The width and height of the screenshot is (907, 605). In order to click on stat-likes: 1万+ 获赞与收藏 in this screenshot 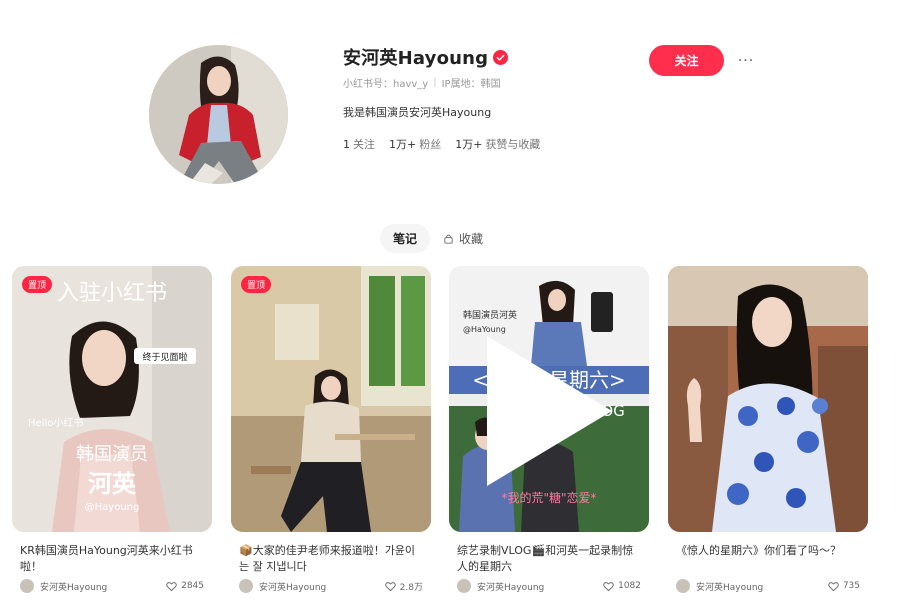, I will do `click(497, 144)`.